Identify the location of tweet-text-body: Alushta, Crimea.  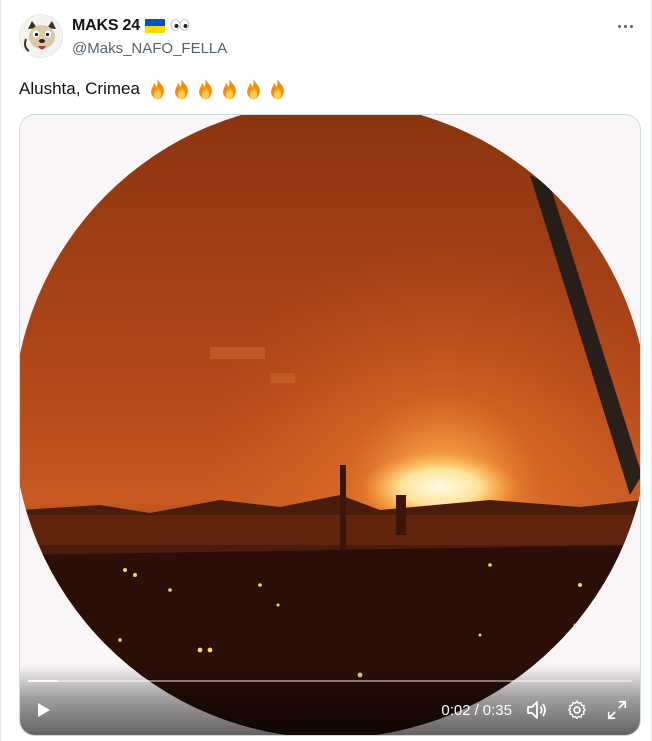
(79, 88).